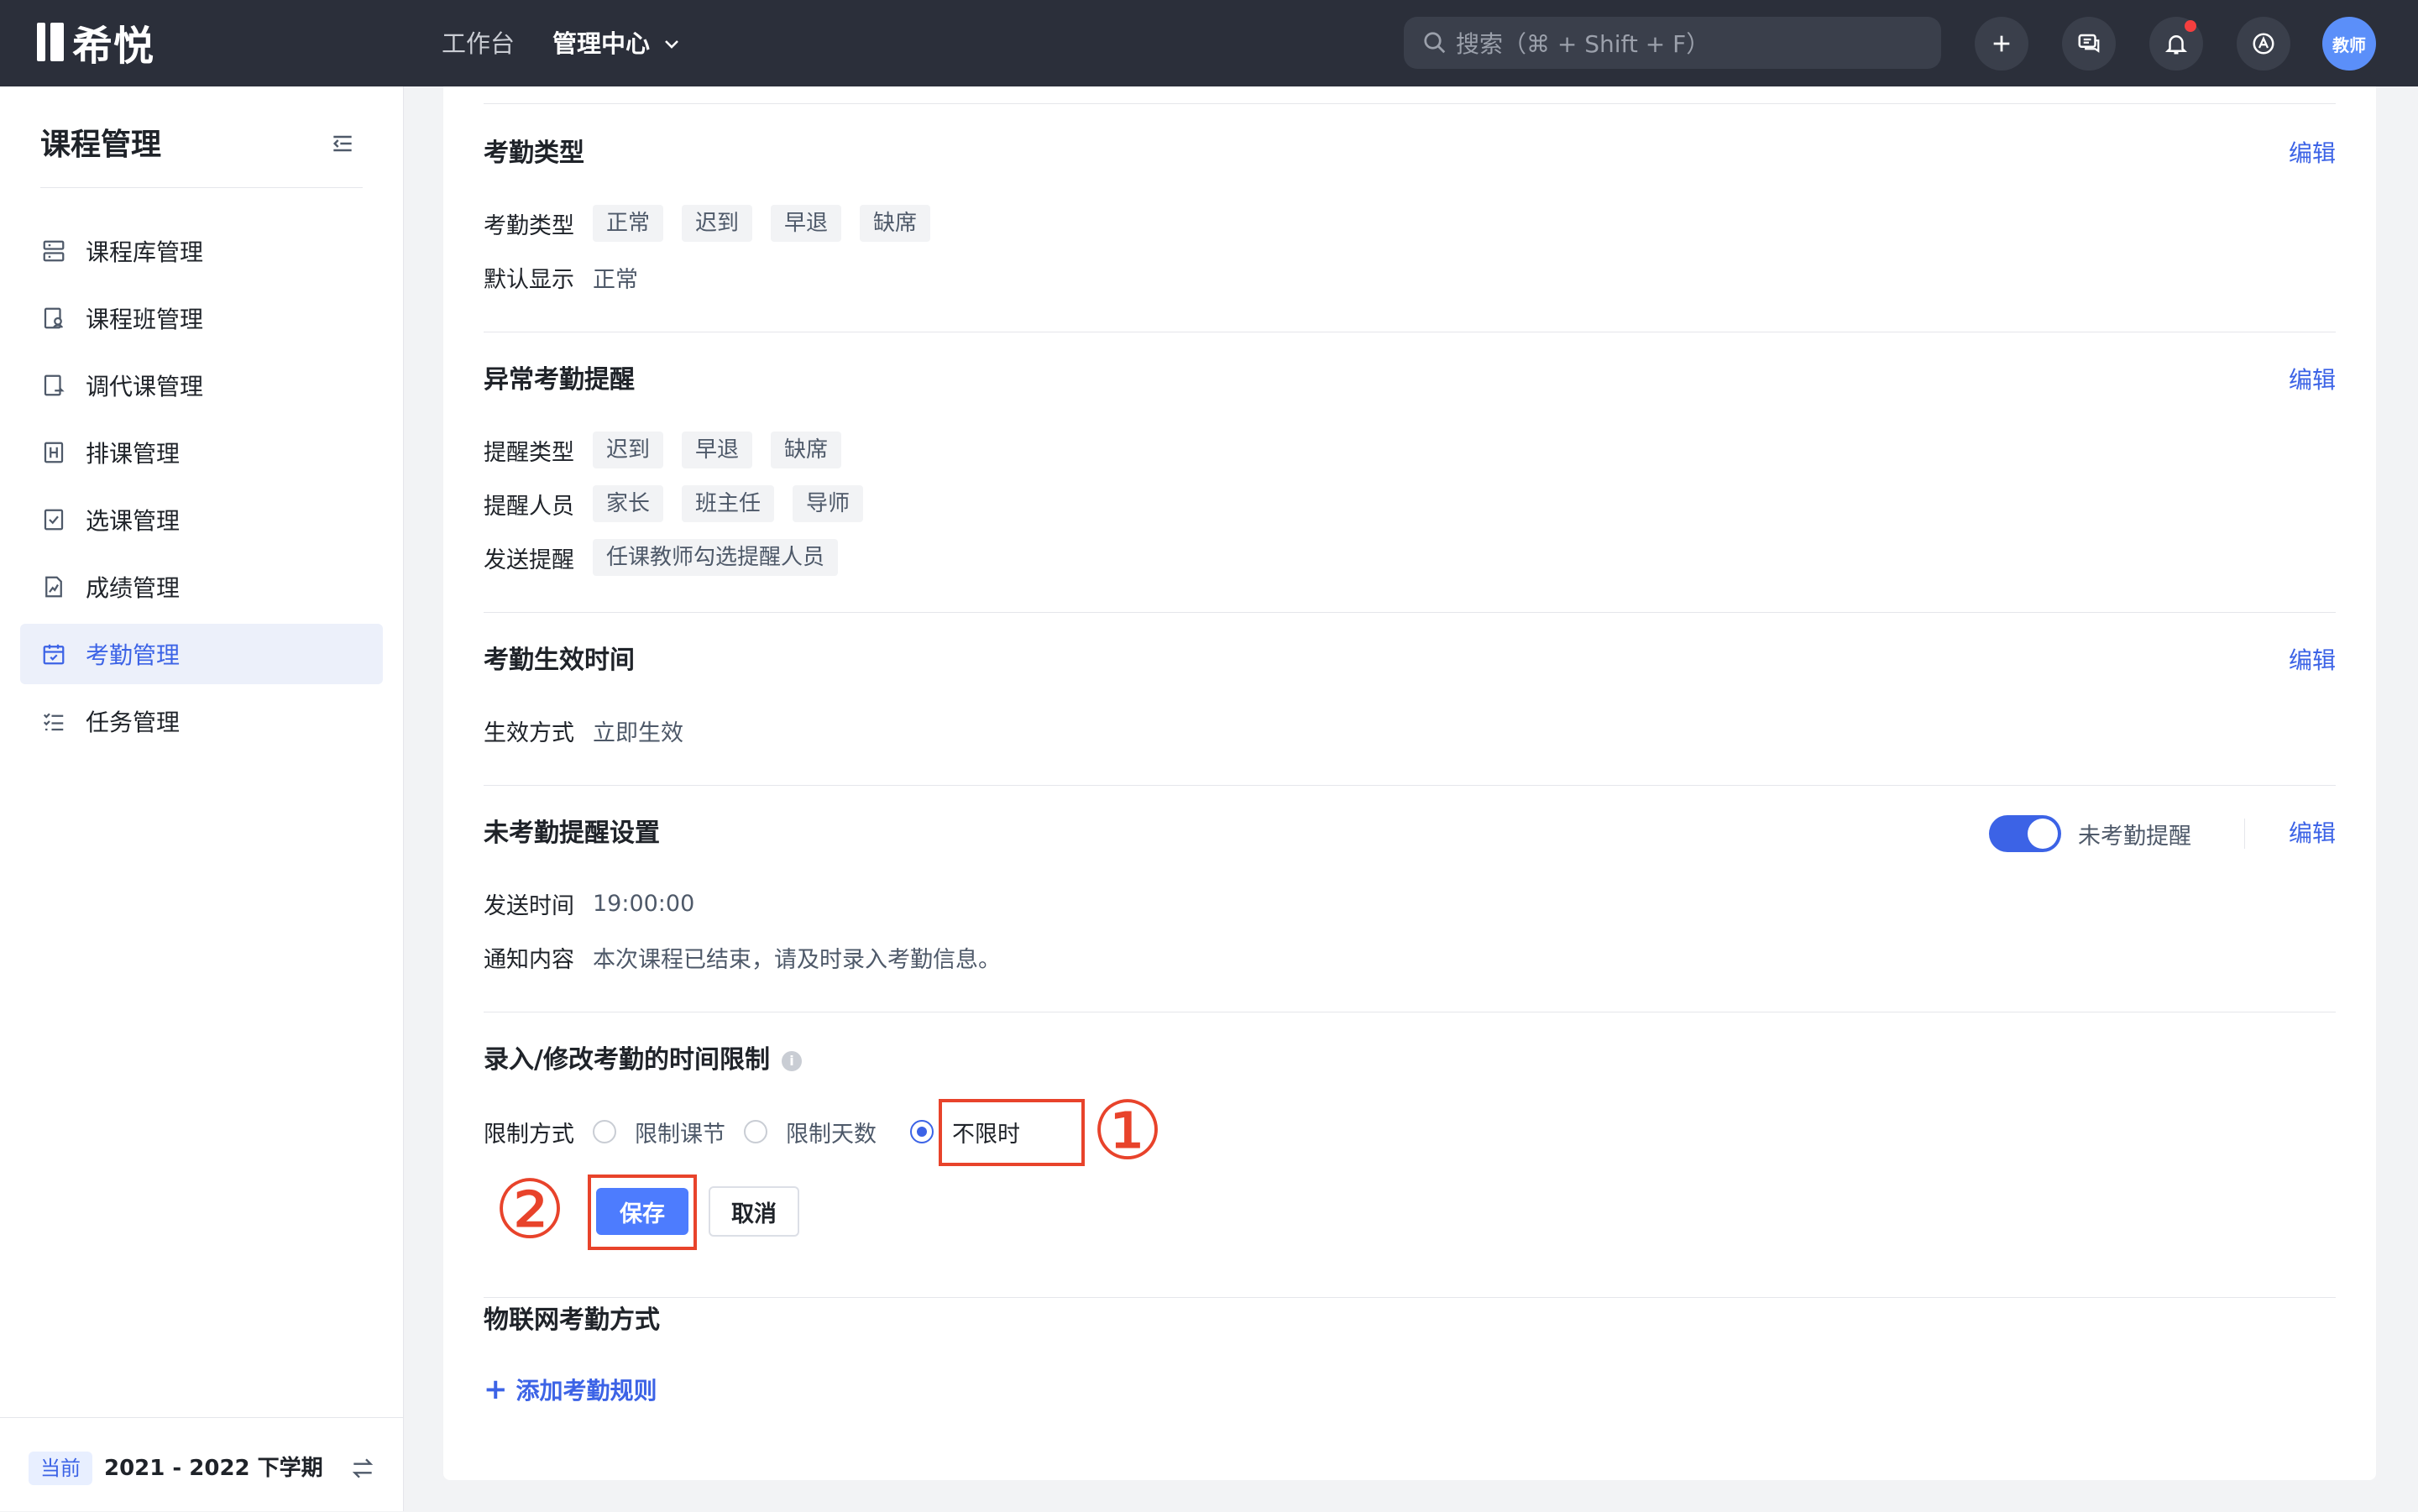  I want to click on sidebar-item-course-selection: 选课管理, so click(201, 519).